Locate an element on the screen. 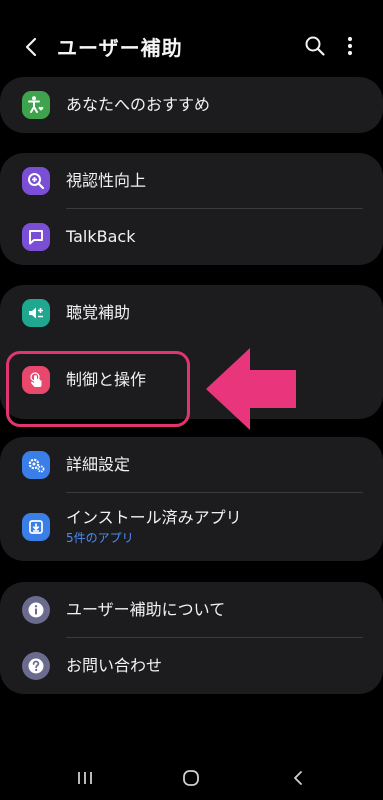 This screenshot has width=383, height=800. row-text-installed: インストール済みアプリ 5件のアプリ is located at coordinates (214, 527).